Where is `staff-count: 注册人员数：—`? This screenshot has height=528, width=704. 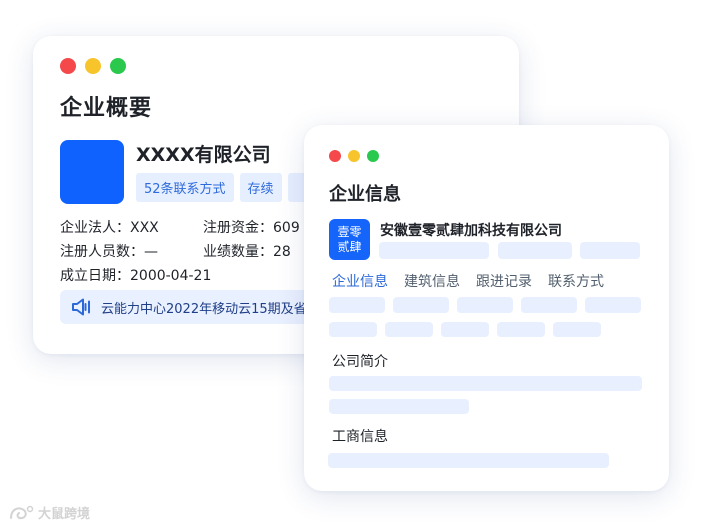 staff-count: 注册人员数：— is located at coordinates (109, 252).